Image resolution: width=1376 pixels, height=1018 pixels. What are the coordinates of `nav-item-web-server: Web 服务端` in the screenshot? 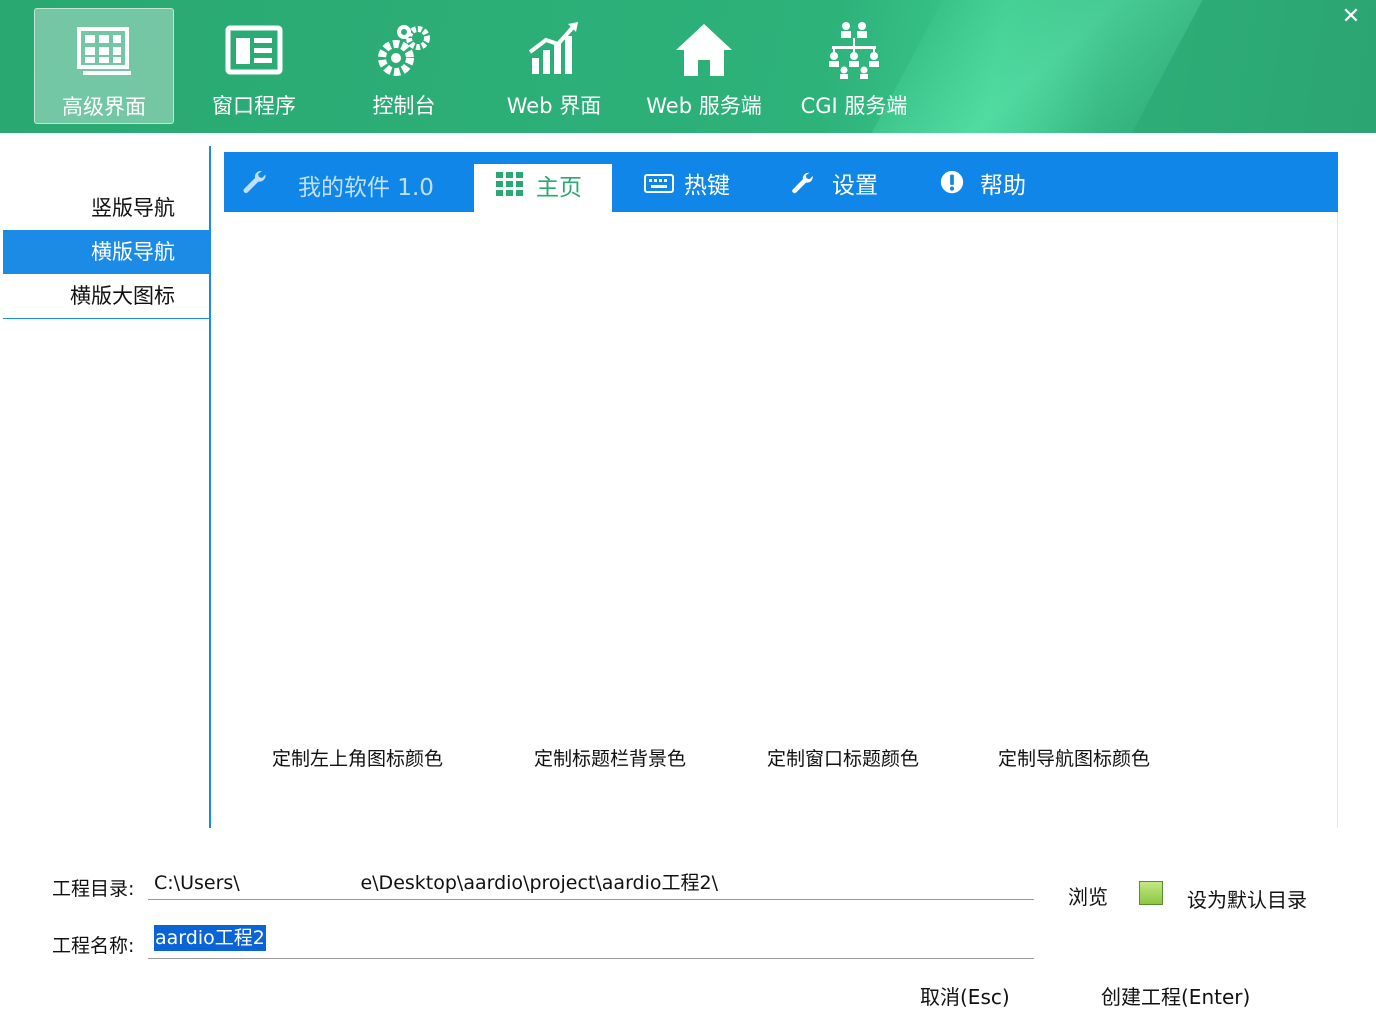 It's located at (704, 66).